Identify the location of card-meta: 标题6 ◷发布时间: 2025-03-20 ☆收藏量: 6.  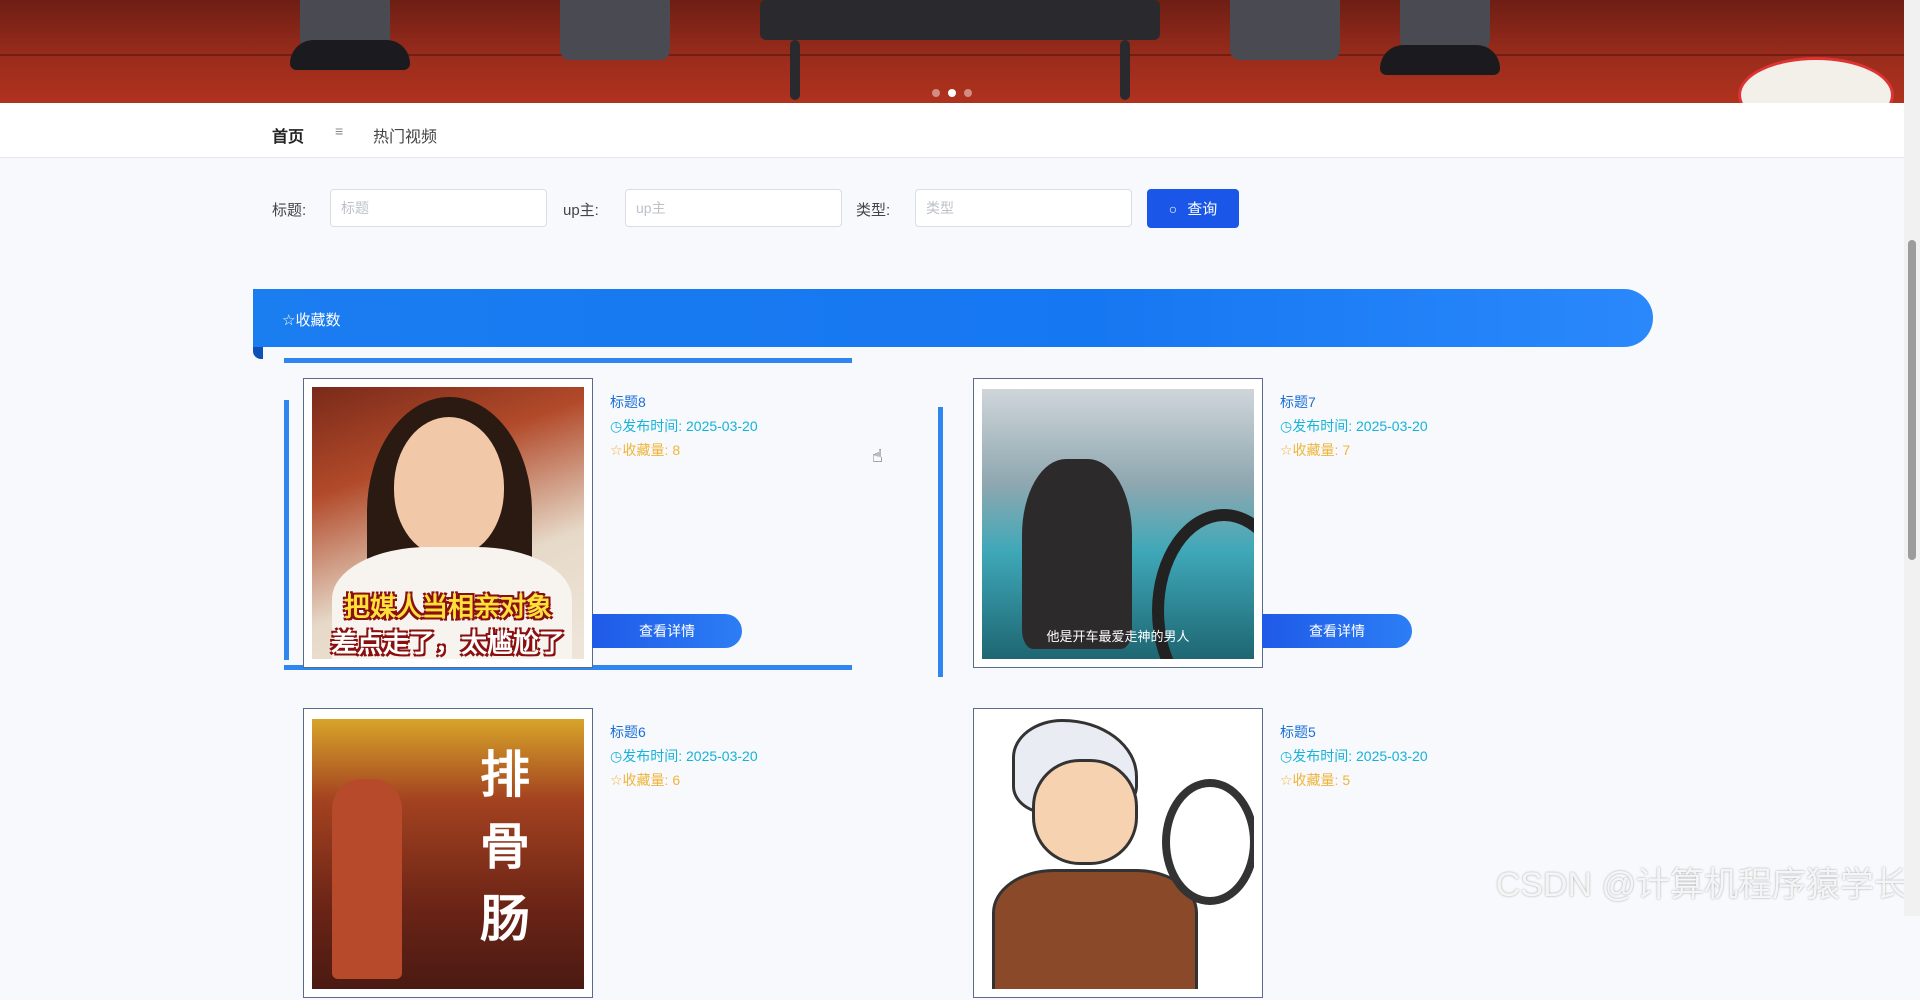
(684, 756).